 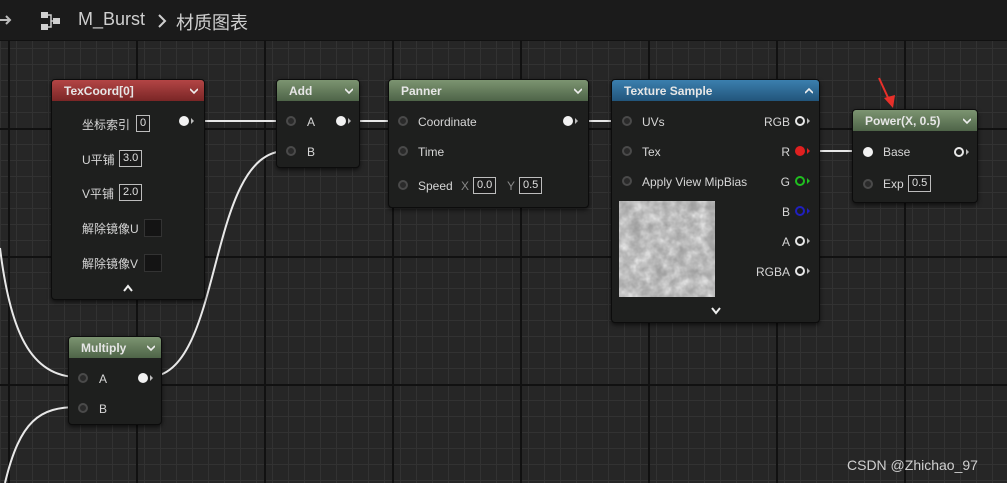 What do you see at coordinates (785, 152) in the screenshot?
I see `texture-r-label: R` at bounding box center [785, 152].